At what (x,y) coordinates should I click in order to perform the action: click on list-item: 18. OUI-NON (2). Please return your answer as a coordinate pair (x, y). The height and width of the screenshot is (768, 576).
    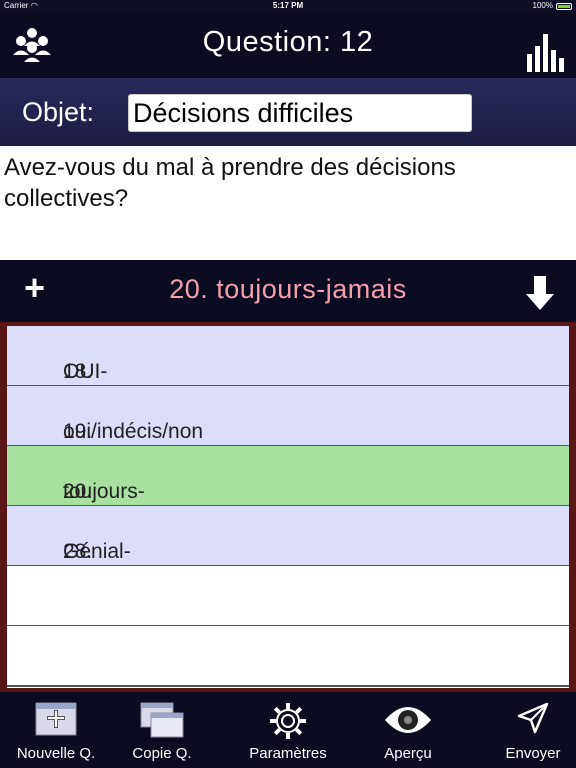
    Looking at the image, I should click on (288, 378).